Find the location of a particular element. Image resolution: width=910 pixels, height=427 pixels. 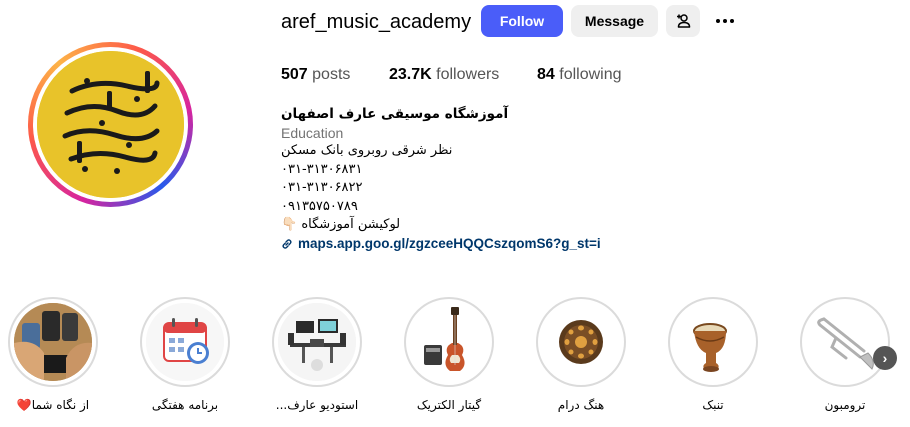

highlight-item: برنامه هفتگی is located at coordinates (185, 354).